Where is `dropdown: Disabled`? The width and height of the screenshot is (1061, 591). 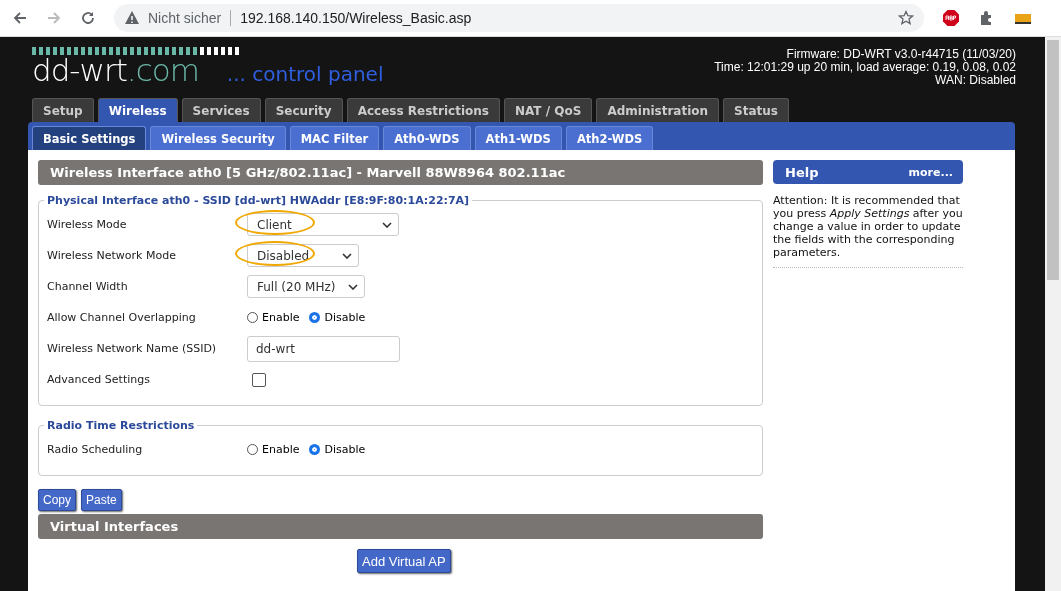
dropdown: Disabled is located at coordinates (303, 255).